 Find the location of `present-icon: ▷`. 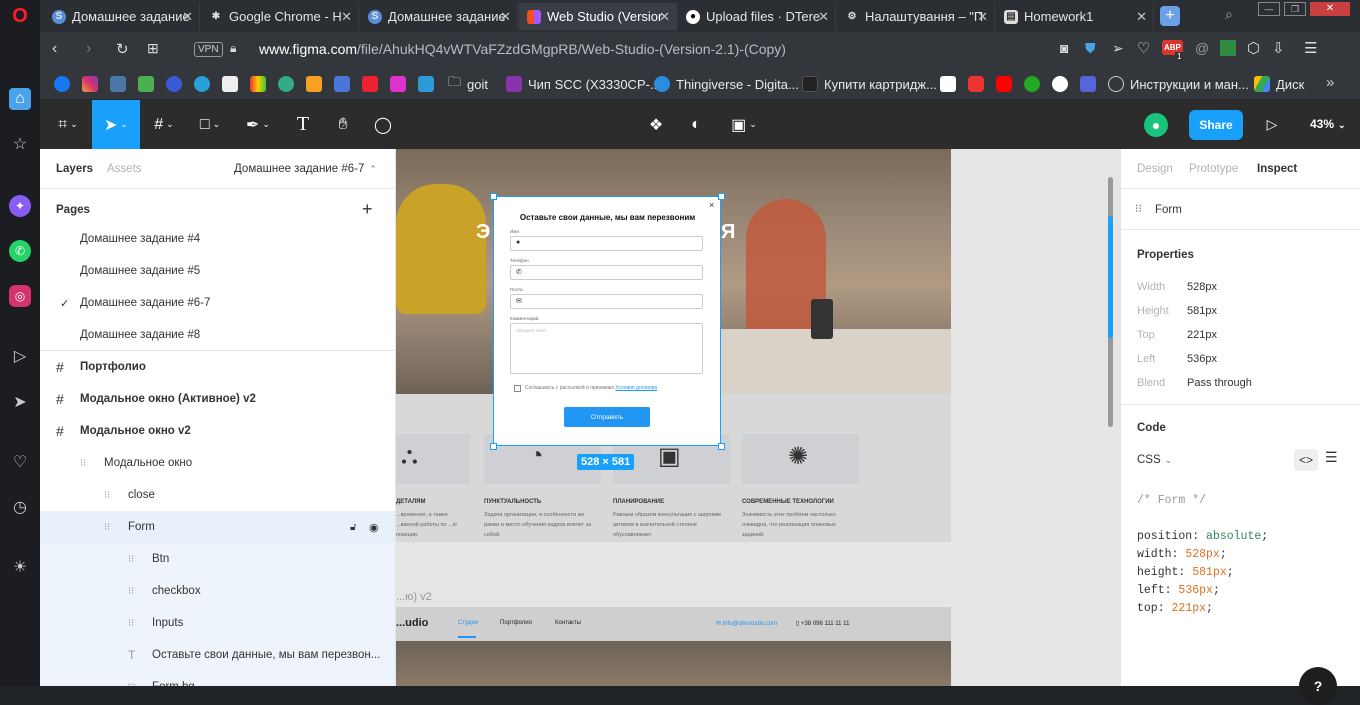

present-icon: ▷ is located at coordinates (1272, 124).